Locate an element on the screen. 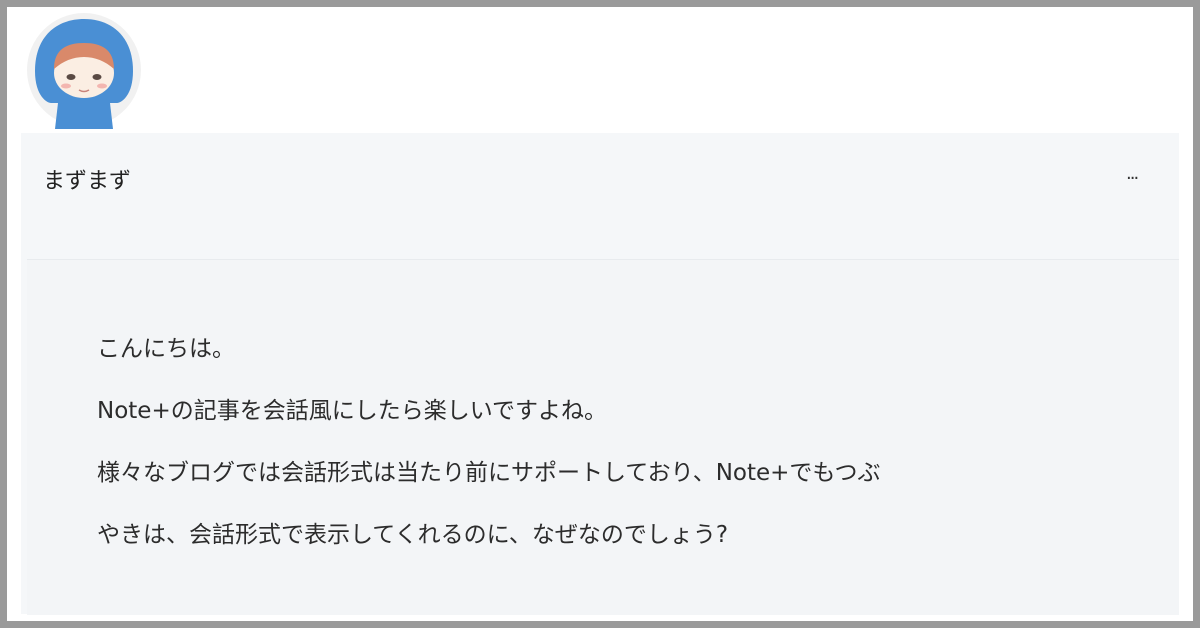 Image resolution: width=1200 pixels, height=628 pixels. message-line: 様々なブログでは会話形式は当たり前にサポートしており、Note+でもつぶ is located at coordinates (489, 473).